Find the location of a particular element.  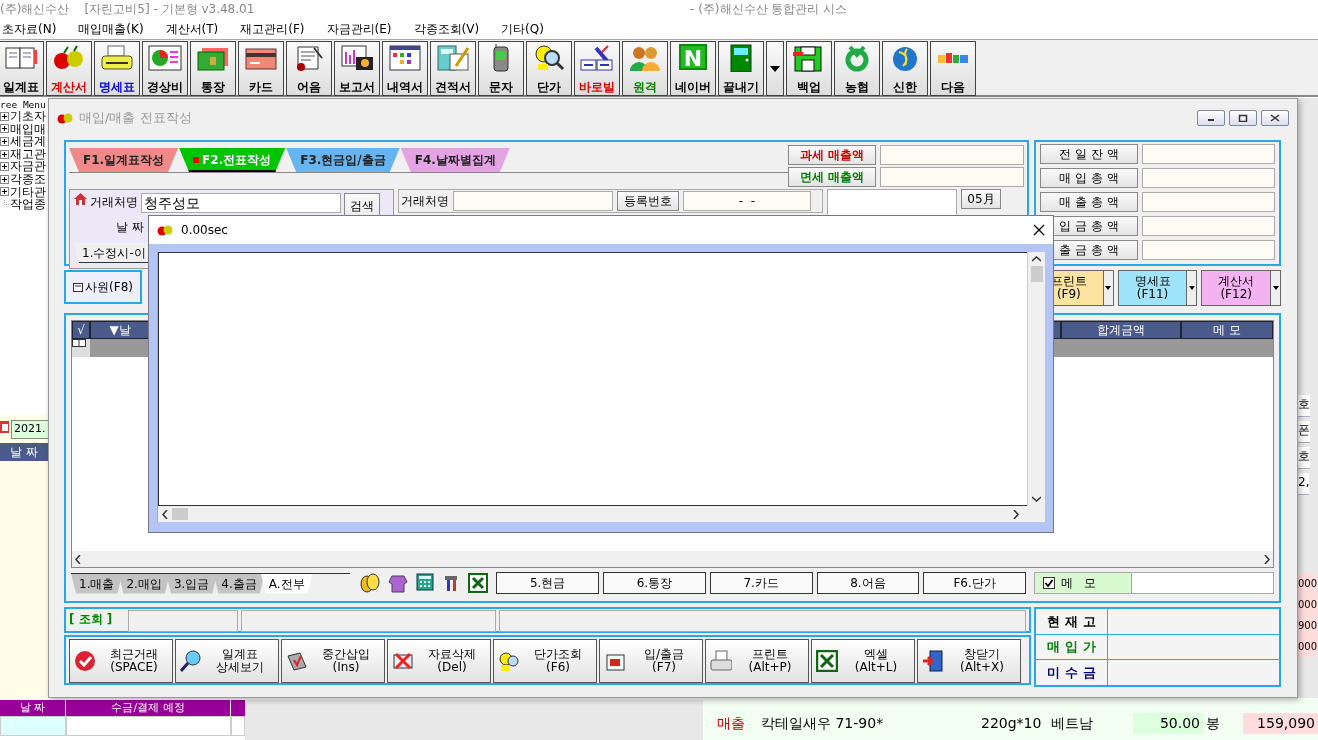

action-button: 일계표 상세보기 is located at coordinates (227, 661).